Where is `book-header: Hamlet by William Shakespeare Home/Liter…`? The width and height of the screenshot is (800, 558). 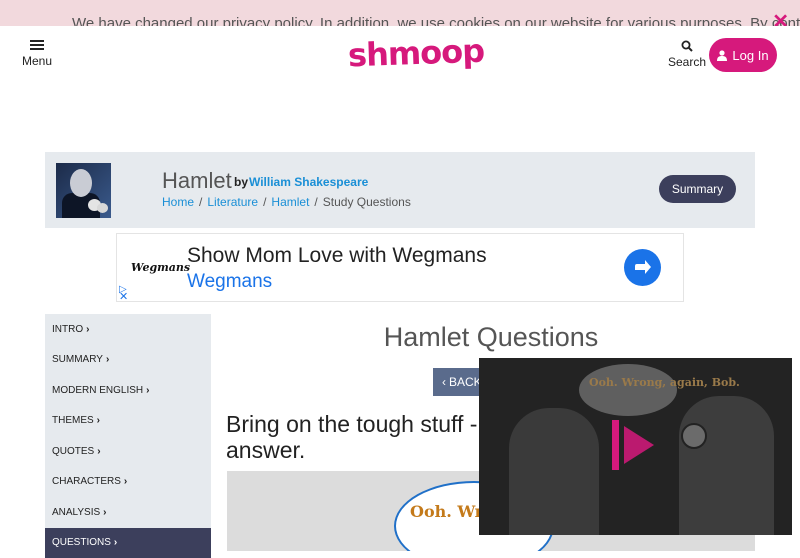
book-header: Hamlet by William Shakespeare Home/Liter… is located at coordinates (400, 190).